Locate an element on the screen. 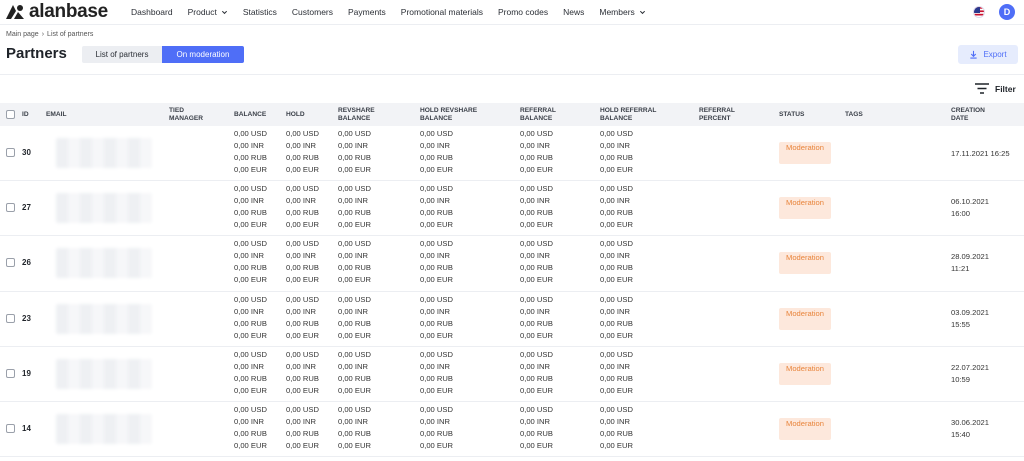 The height and width of the screenshot is (461, 1024). chevron-right-icon: › is located at coordinates (43, 34).